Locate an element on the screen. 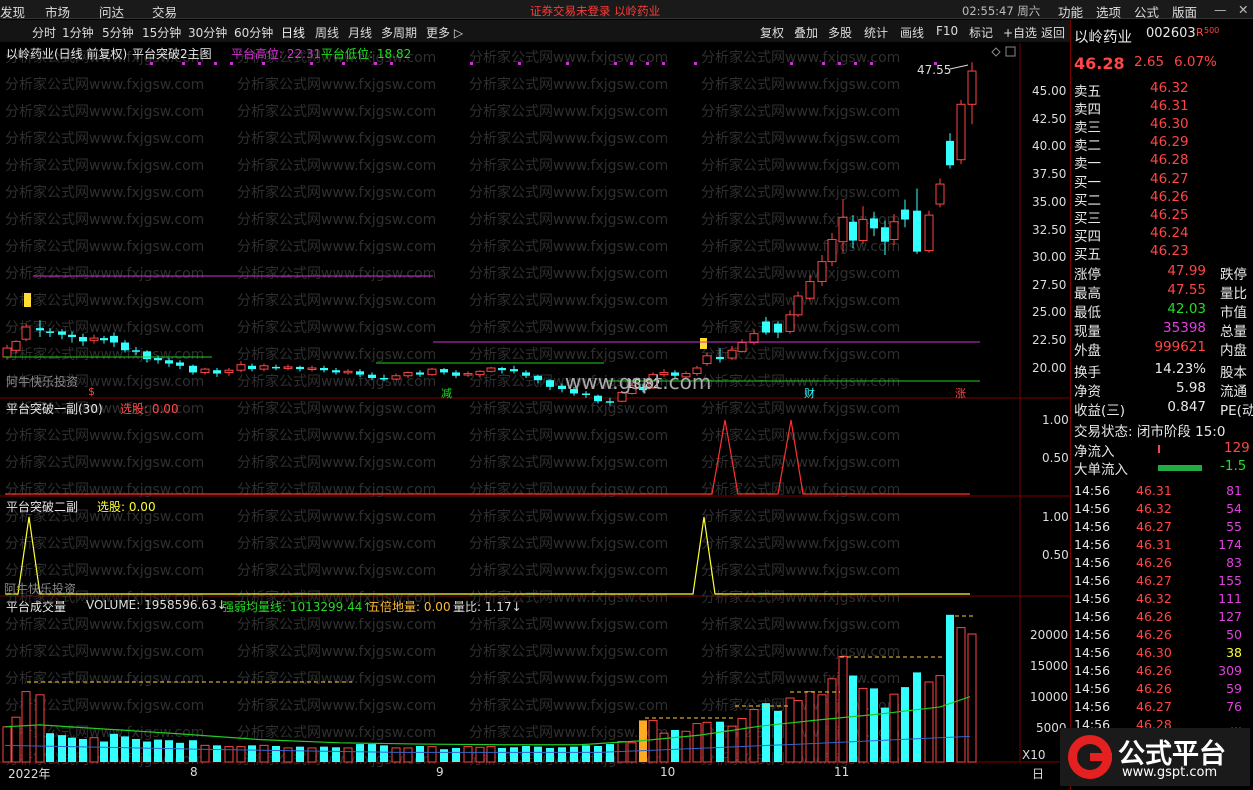 Image resolution: width=1253 pixels, height=790 pixels. menu-market: 市场 is located at coordinates (57, 11).